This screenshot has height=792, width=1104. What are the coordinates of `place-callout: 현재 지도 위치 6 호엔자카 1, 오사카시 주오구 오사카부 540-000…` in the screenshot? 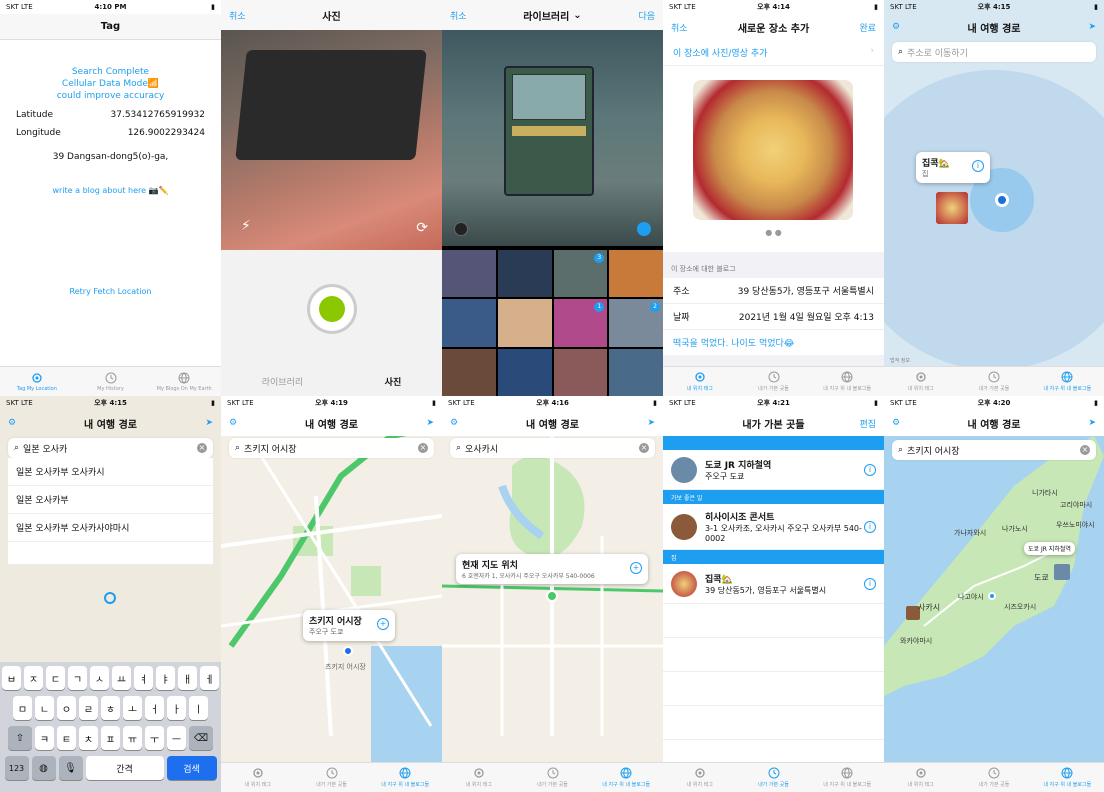 It's located at (552, 569).